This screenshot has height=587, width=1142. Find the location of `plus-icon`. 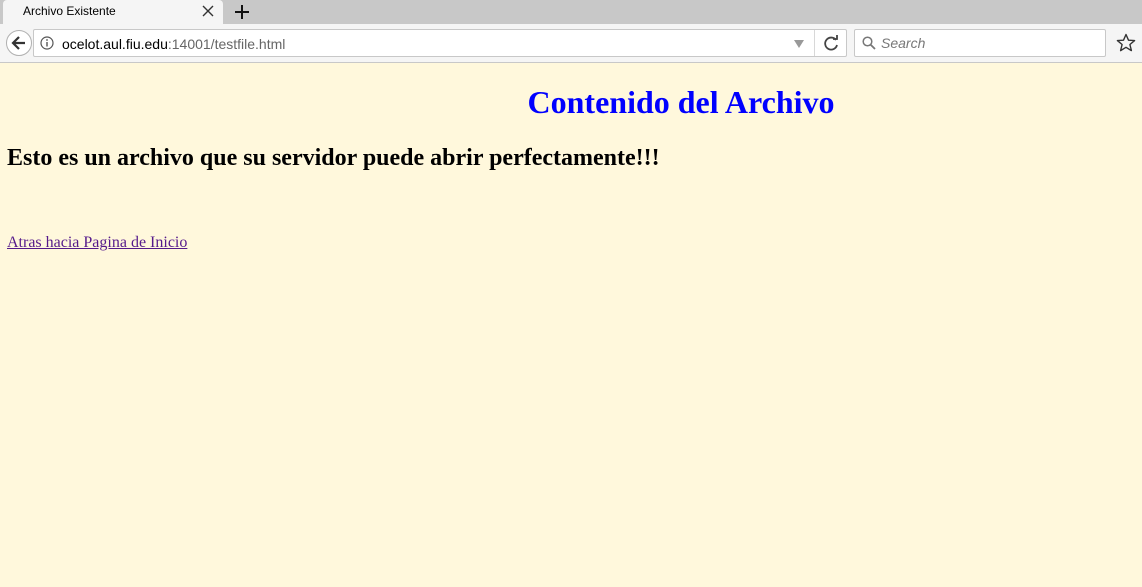

plus-icon is located at coordinates (242, 12).